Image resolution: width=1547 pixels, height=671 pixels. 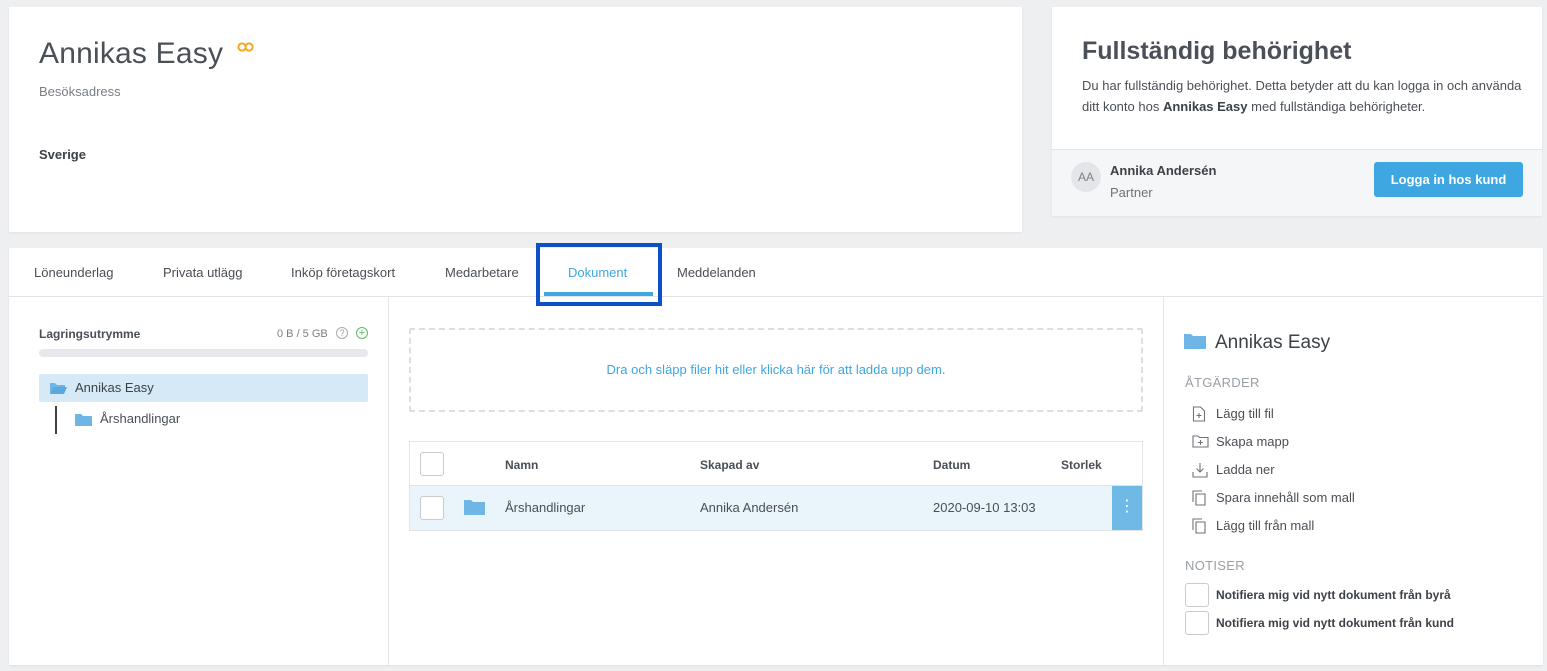 What do you see at coordinates (716, 272) in the screenshot?
I see `tab-messages: Meddelanden` at bounding box center [716, 272].